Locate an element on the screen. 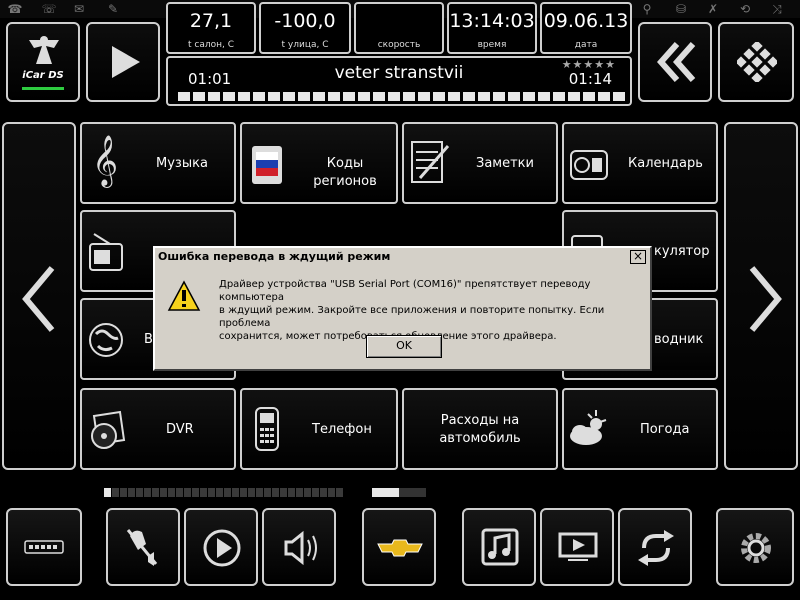  play-circle-icon is located at coordinates (222, 548).